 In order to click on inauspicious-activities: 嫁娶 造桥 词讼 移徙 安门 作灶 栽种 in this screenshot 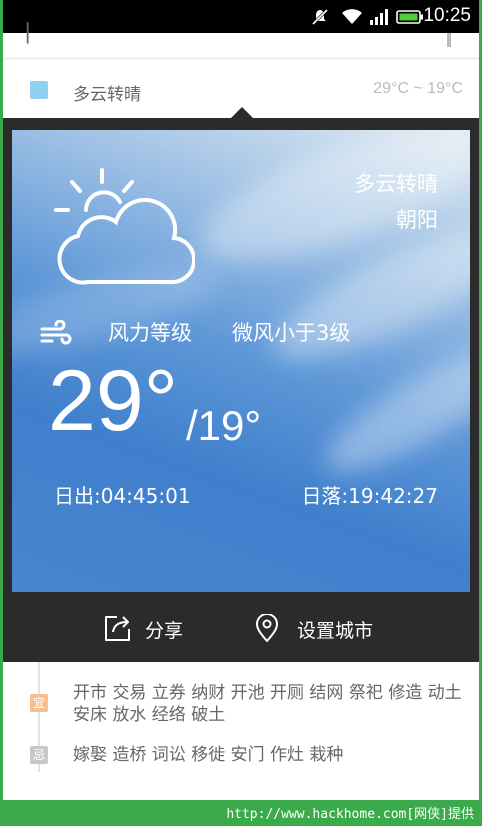, I will do `click(208, 755)`.